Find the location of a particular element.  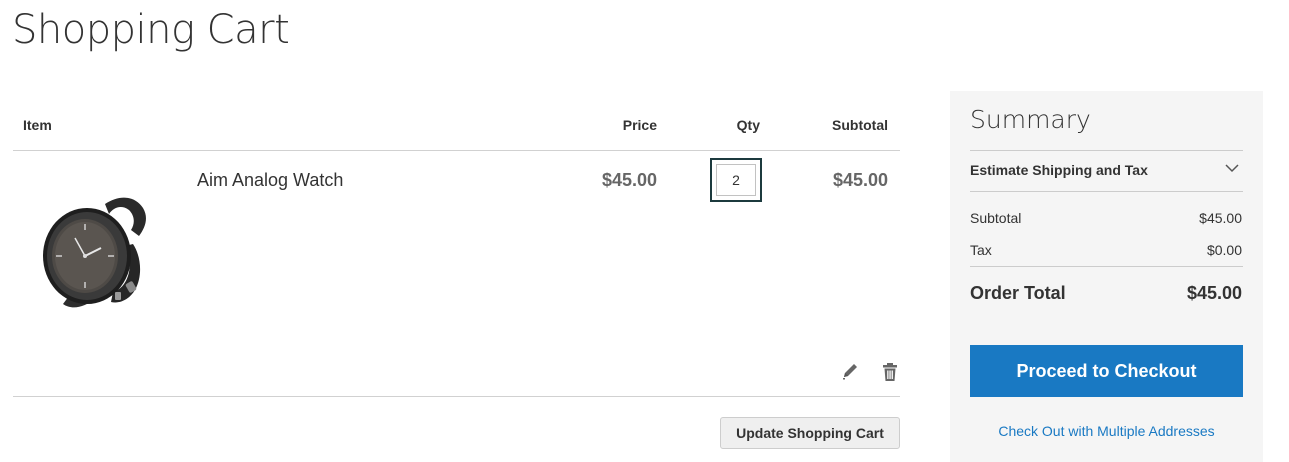

column-header-subtotal: Subtotal is located at coordinates (860, 125).